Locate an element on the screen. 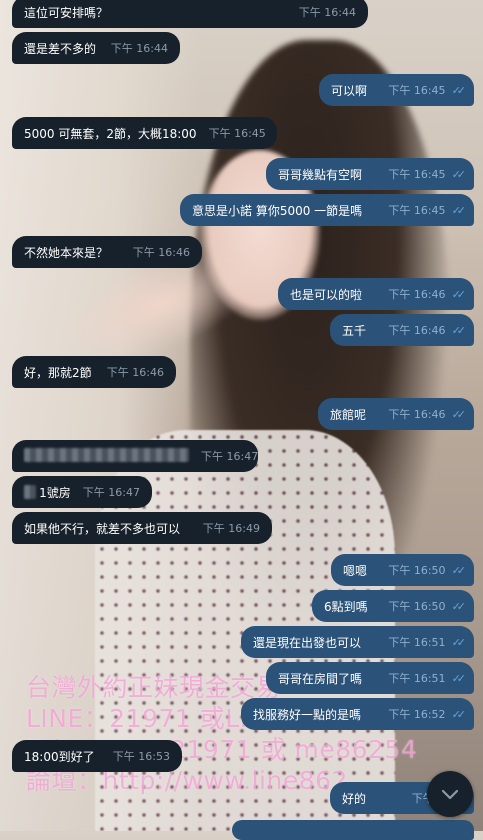  message-bubble-partial is located at coordinates (353, 830).